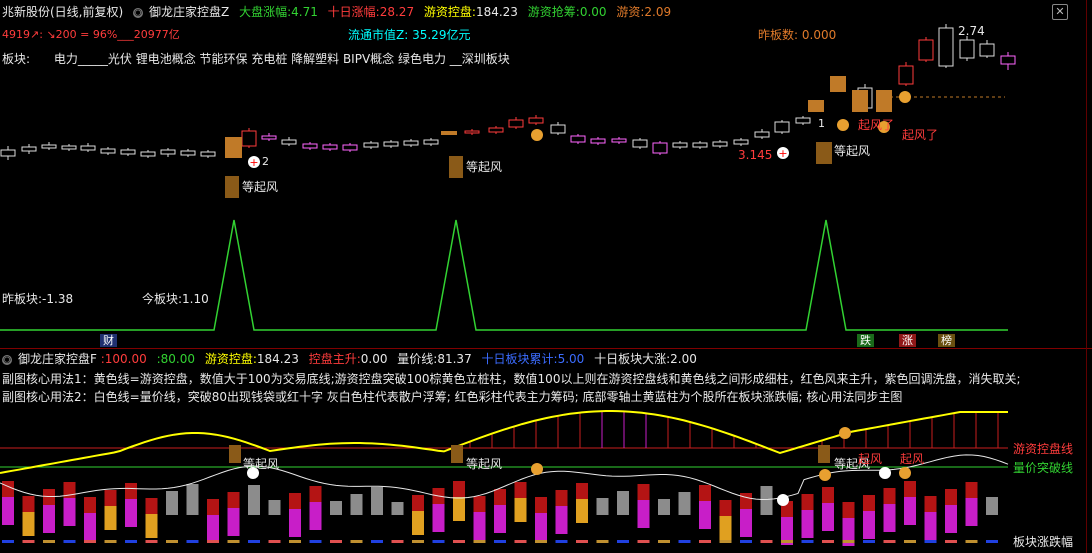 This screenshot has height=553, width=1092. What do you see at coordinates (261, 464) in the screenshot?
I see `sub-wait-label-1: 等起风` at bounding box center [261, 464].